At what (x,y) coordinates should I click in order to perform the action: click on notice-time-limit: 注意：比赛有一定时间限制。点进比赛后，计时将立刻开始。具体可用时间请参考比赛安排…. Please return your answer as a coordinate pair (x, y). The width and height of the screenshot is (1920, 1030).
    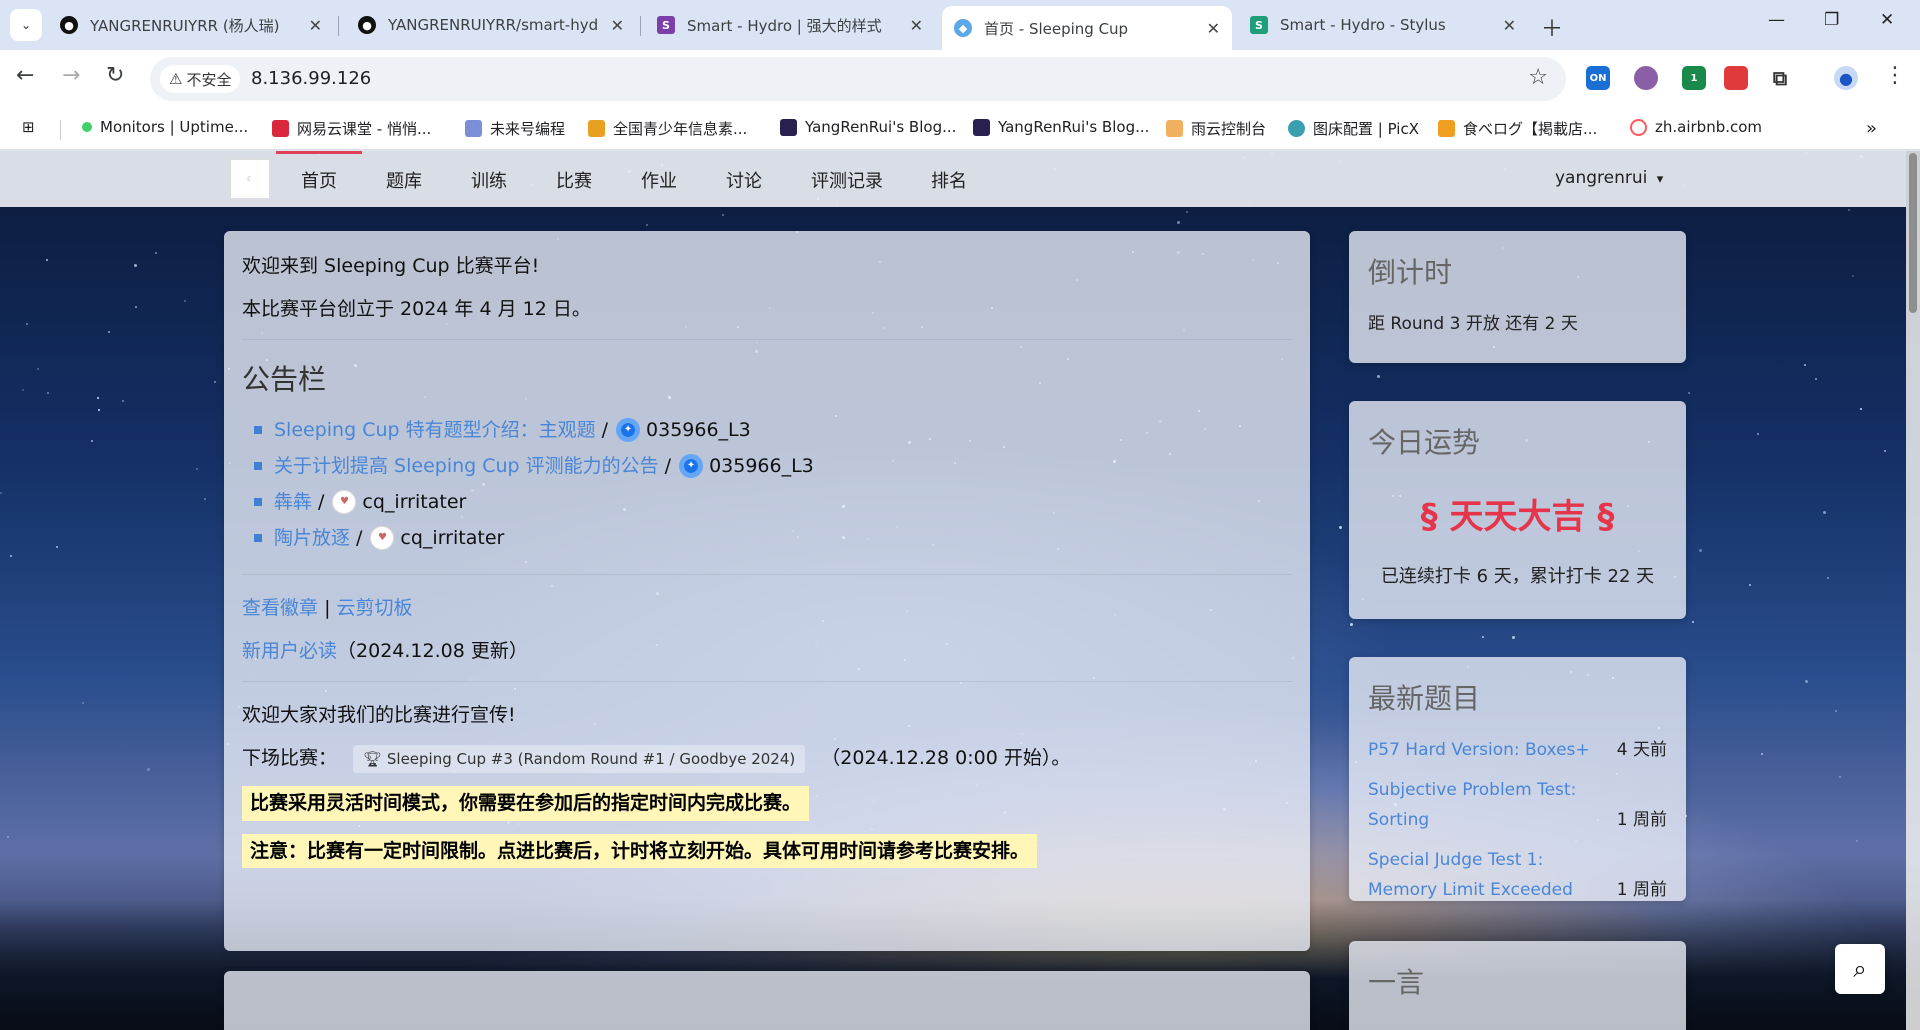
    Looking at the image, I should click on (640, 851).